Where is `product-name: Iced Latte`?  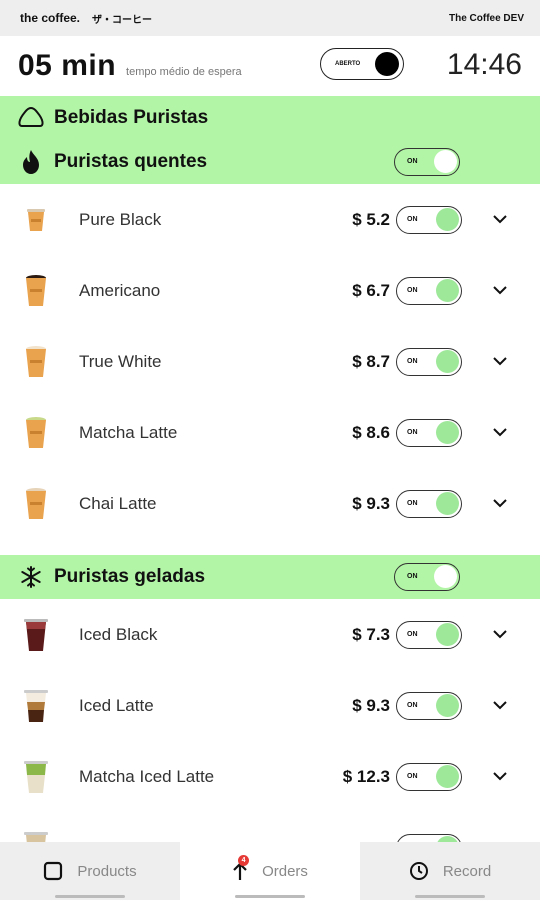
product-name: Iced Latte is located at coordinates (116, 705).